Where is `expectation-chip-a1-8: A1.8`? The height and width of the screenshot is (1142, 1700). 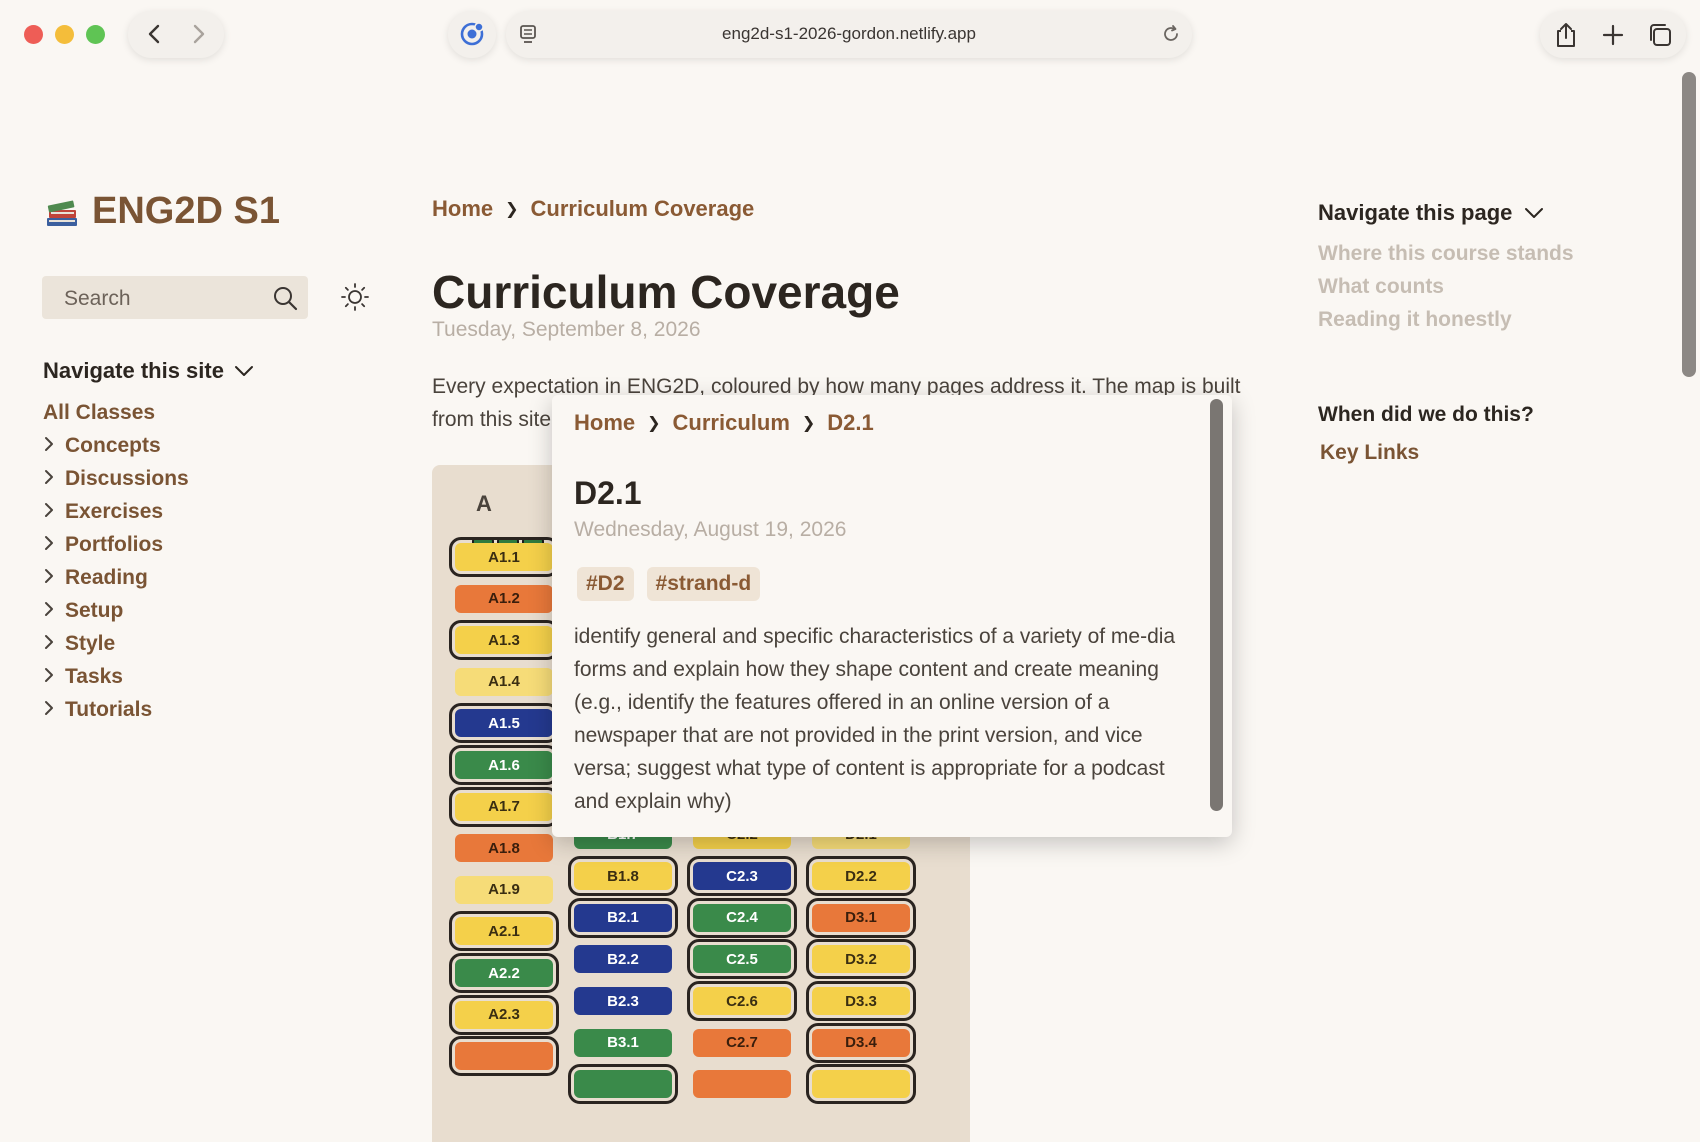
expectation-chip-a1-8: A1.8 is located at coordinates (504, 848).